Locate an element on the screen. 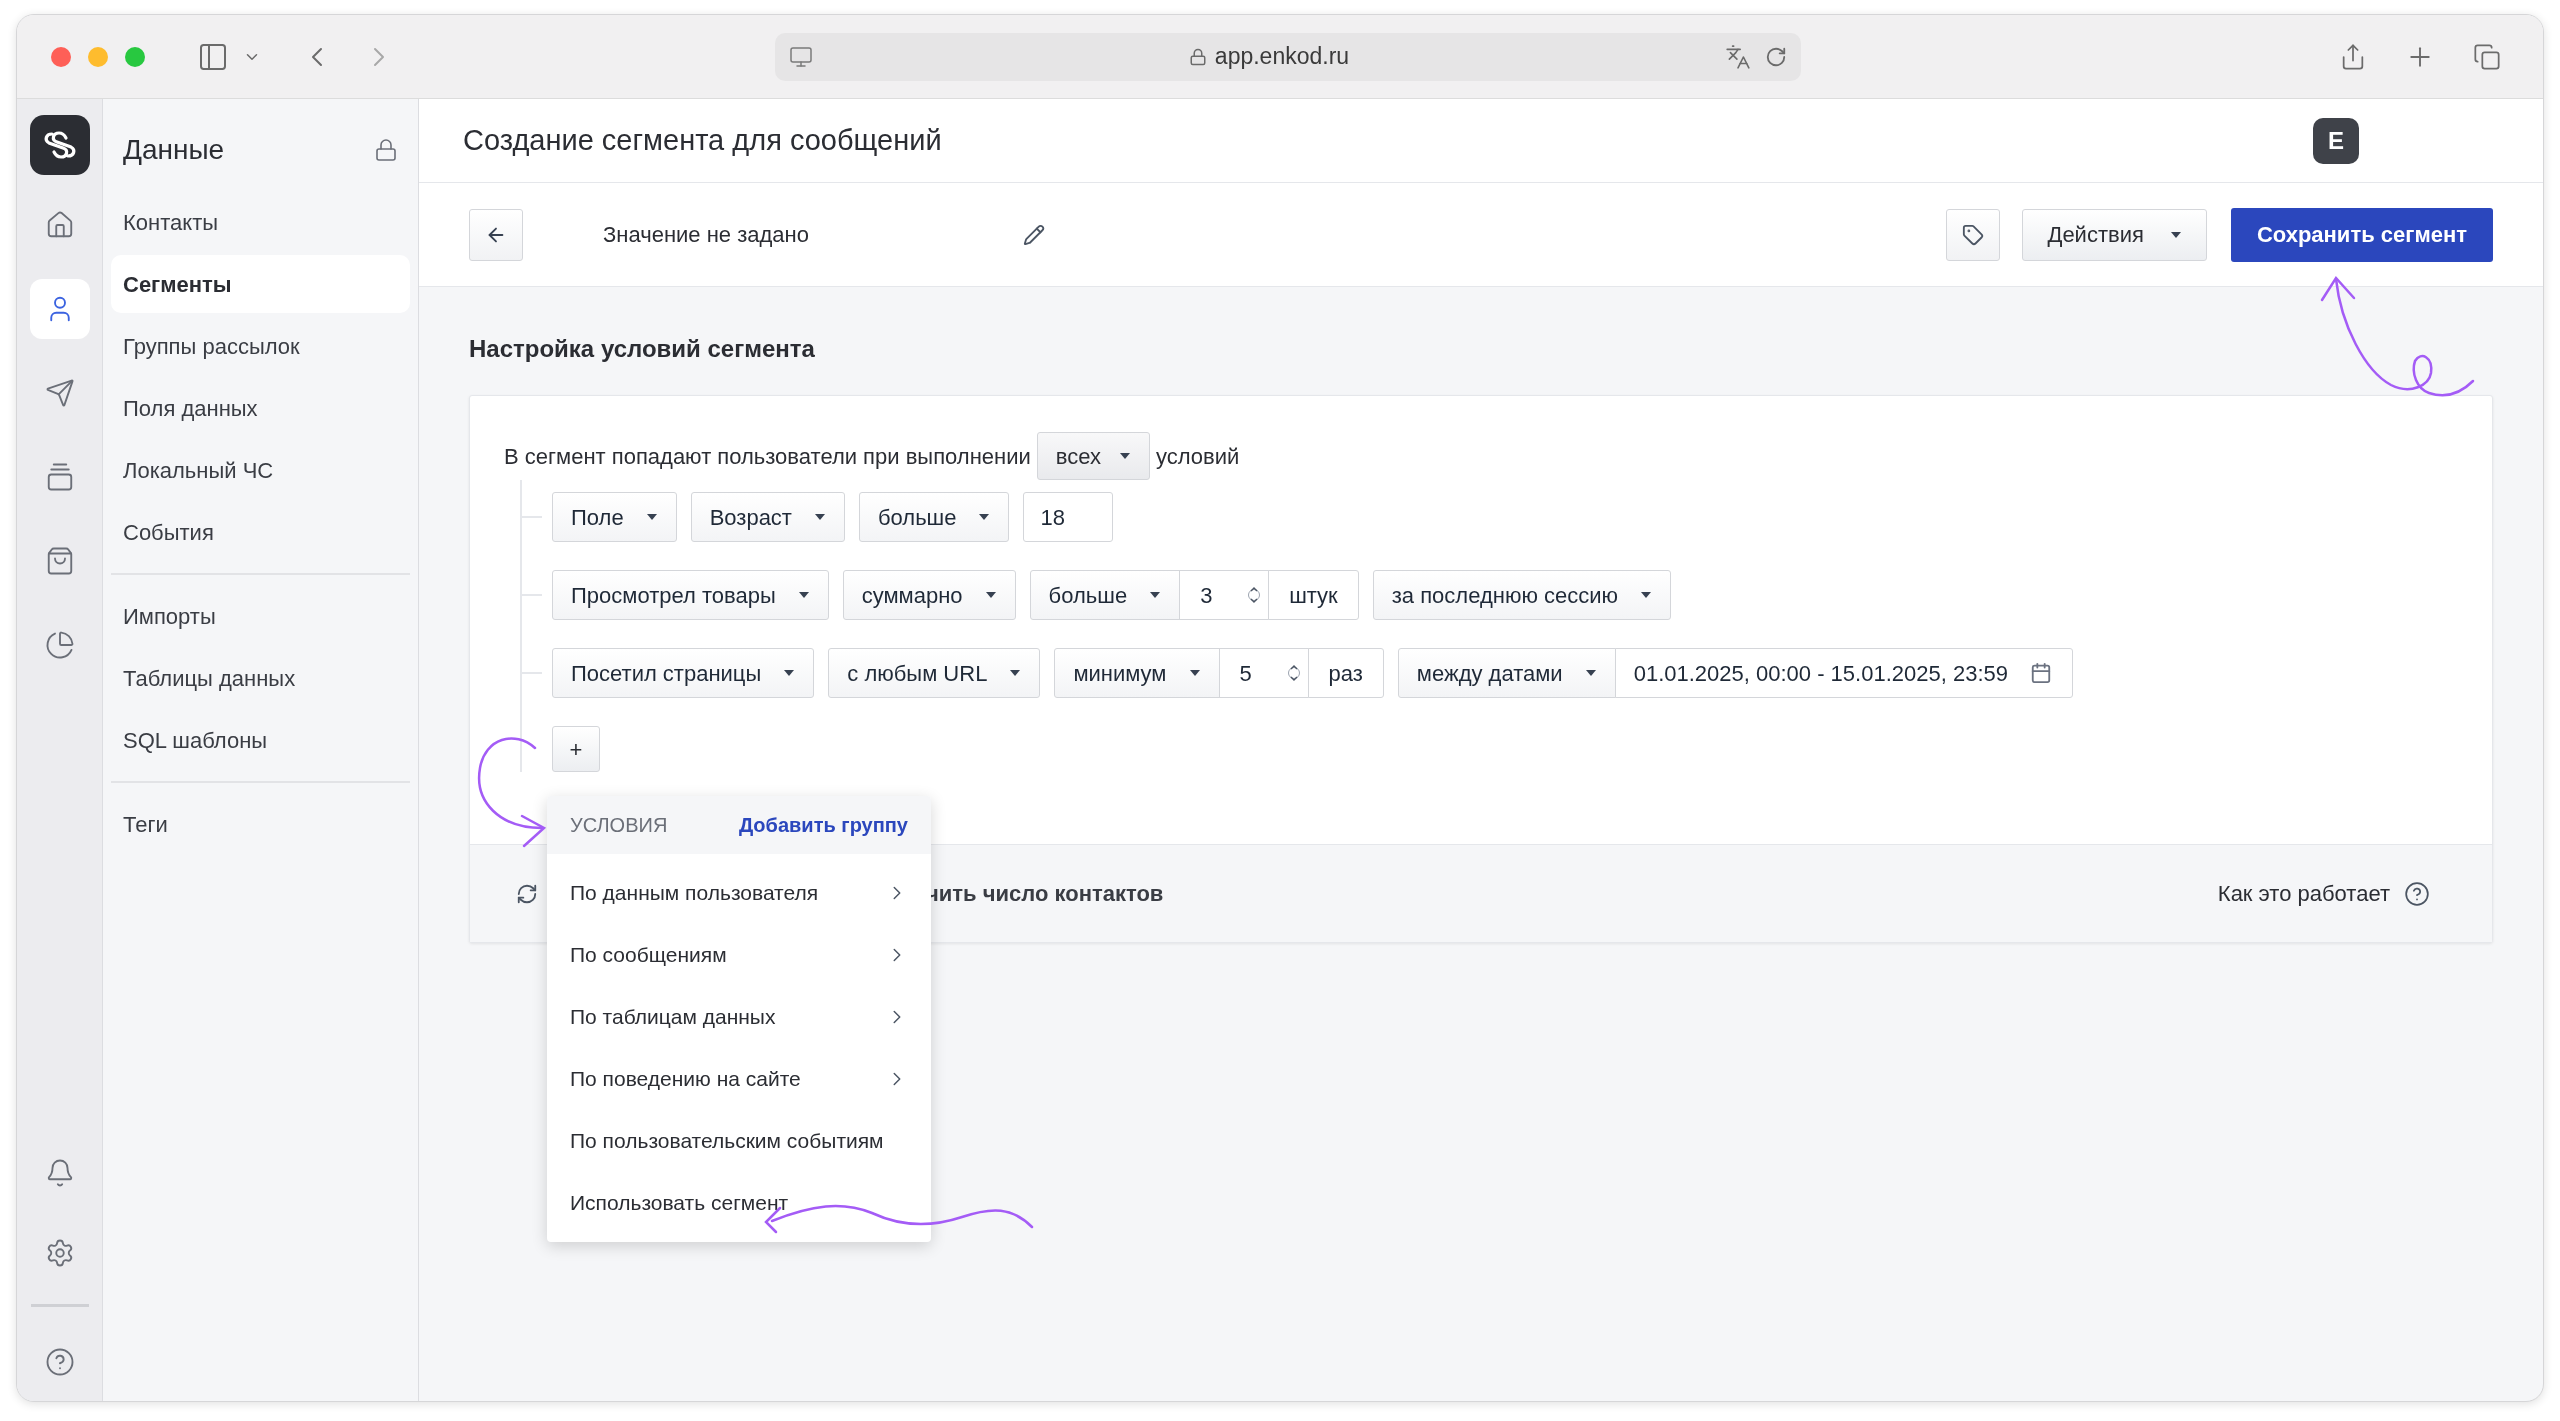 This screenshot has width=2560, height=1421. tag-icon is located at coordinates (1973, 234).